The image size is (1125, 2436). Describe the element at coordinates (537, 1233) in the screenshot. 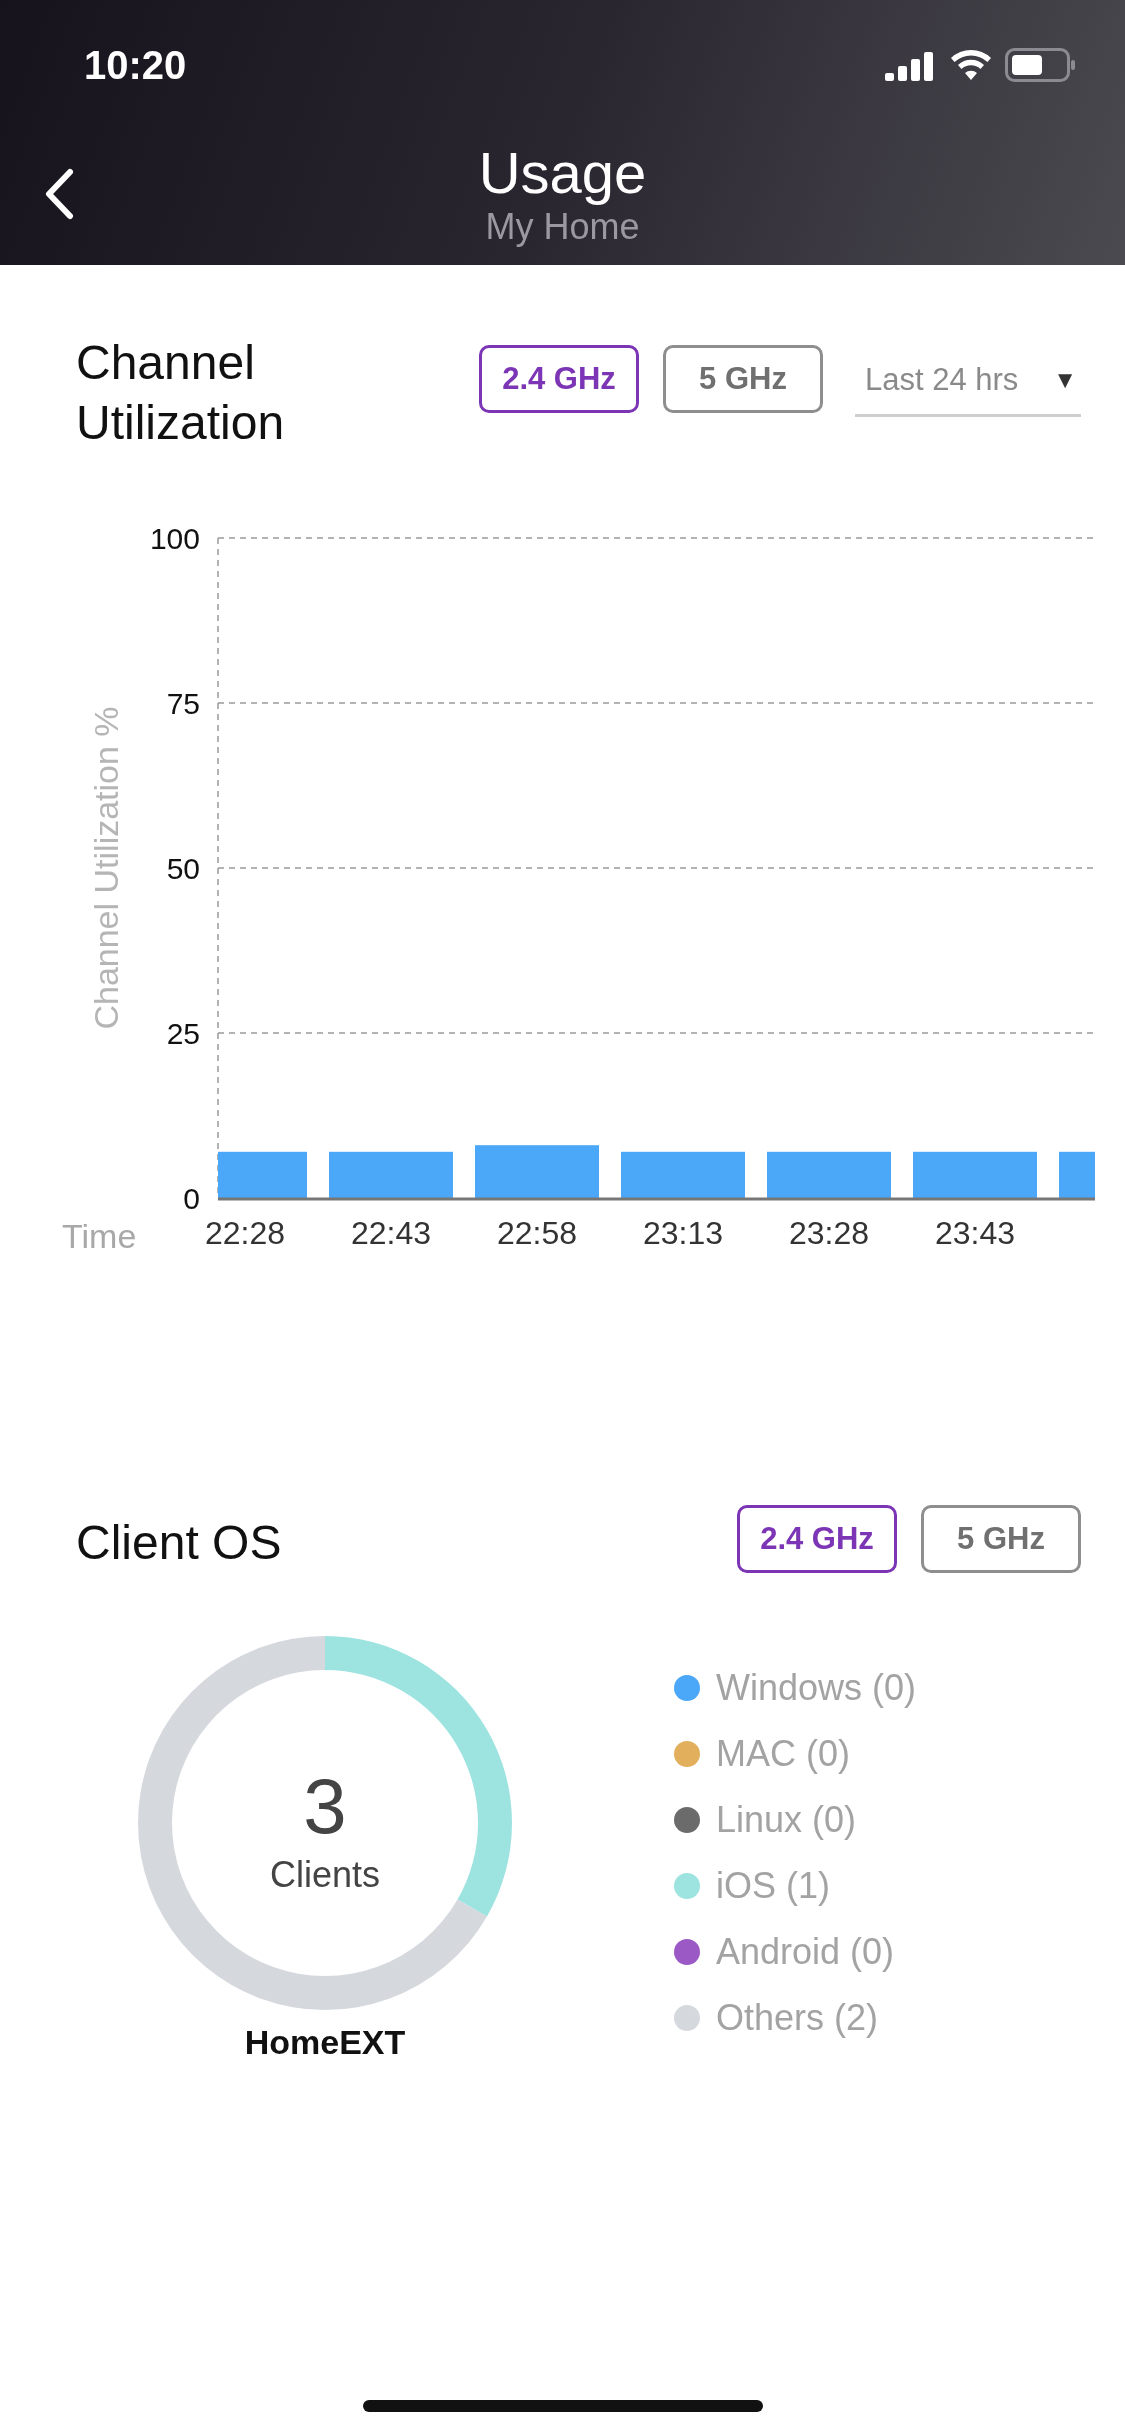

I see `x-tick-label: 22:58` at that location.